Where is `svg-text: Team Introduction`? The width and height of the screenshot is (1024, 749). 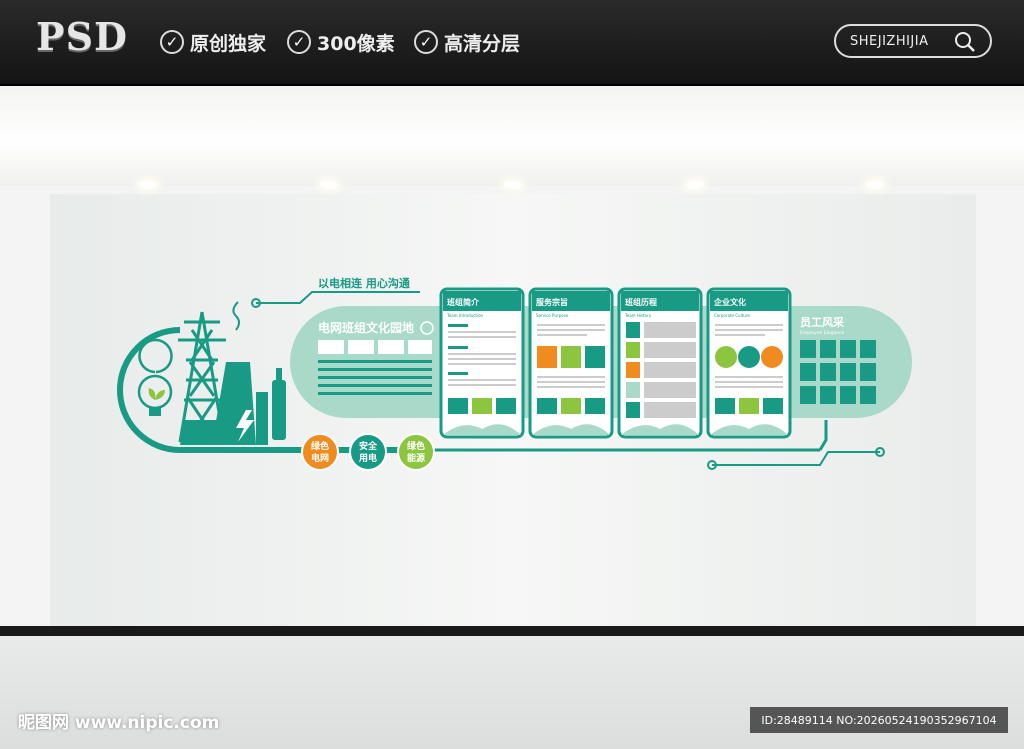
svg-text: Team Introduction is located at coordinates (465, 315).